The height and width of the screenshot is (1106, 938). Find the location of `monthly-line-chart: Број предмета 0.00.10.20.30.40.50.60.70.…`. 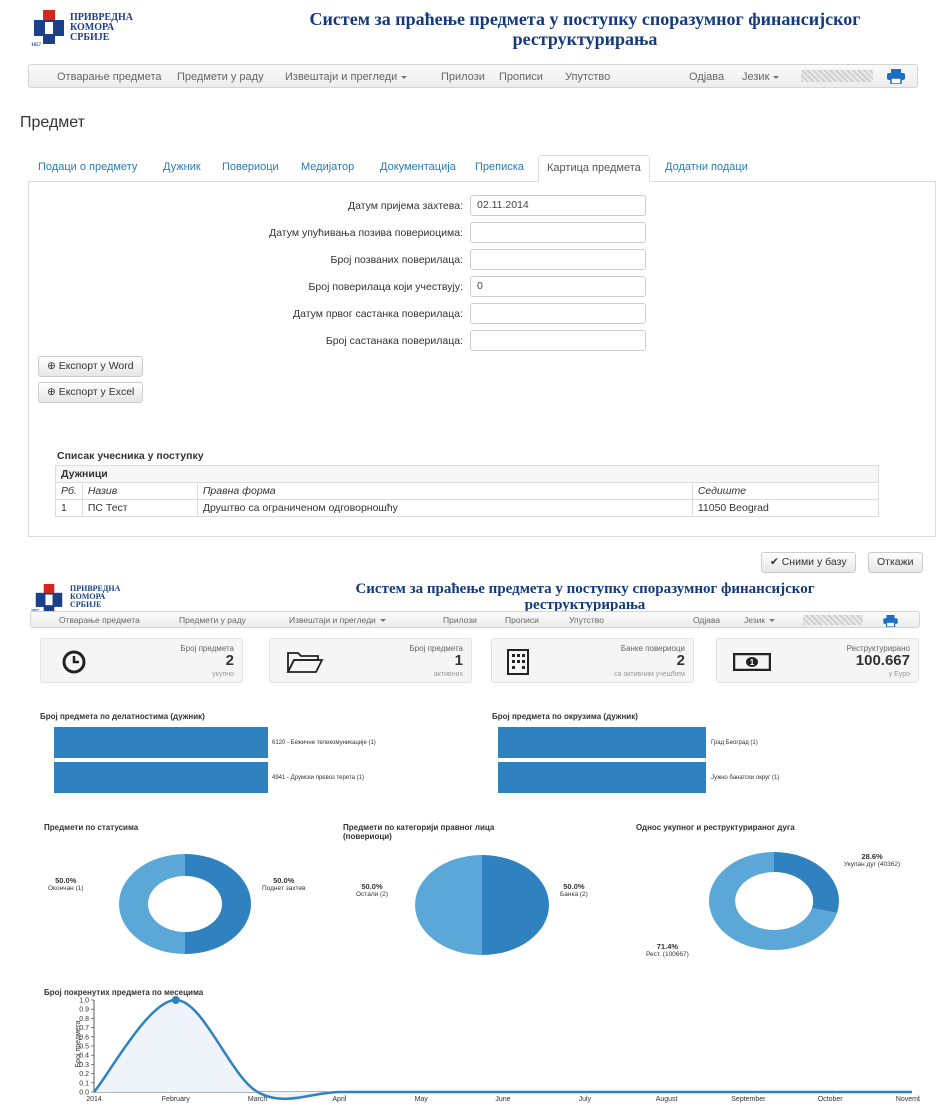

monthly-line-chart: Број предмета 0.00.10.20.30.40.50.60.70.… is located at coordinates (497, 1049).